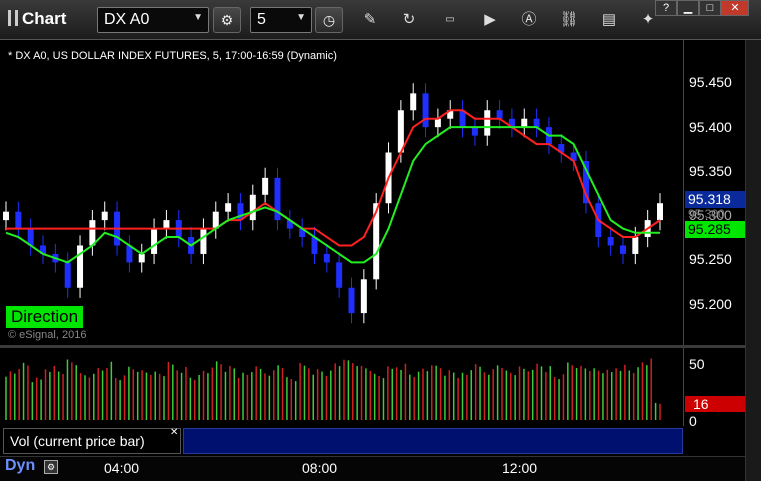  Describe the element at coordinates (174, 432) in the screenshot. I see `close-study-icon: ✕` at that location.